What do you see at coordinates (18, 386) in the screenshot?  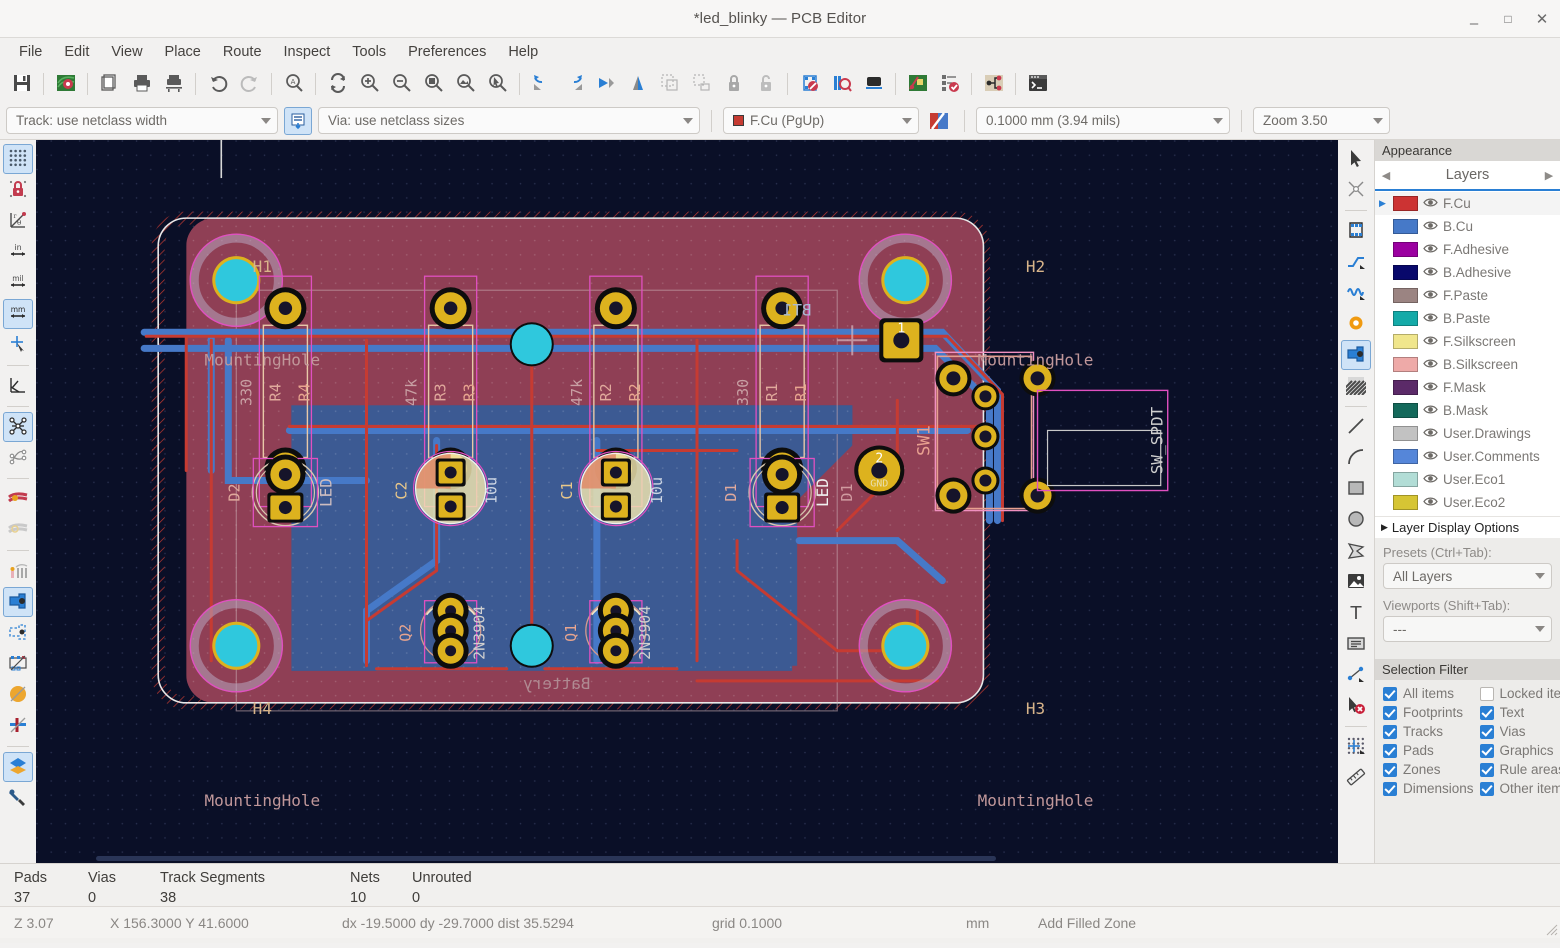 I see `toggle-ratsnest-straight-button` at bounding box center [18, 386].